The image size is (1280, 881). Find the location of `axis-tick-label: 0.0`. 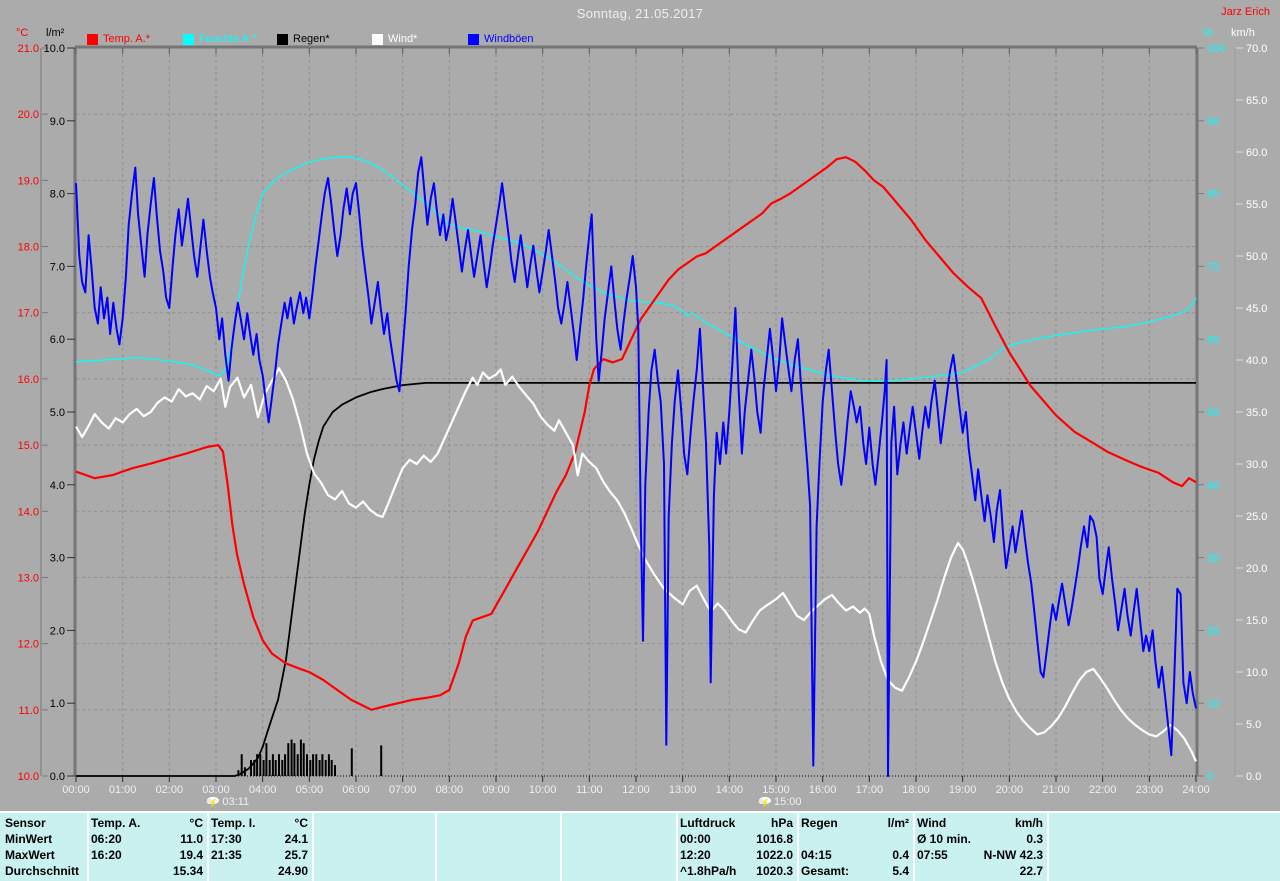

axis-tick-label: 0.0 is located at coordinates (57, 777).